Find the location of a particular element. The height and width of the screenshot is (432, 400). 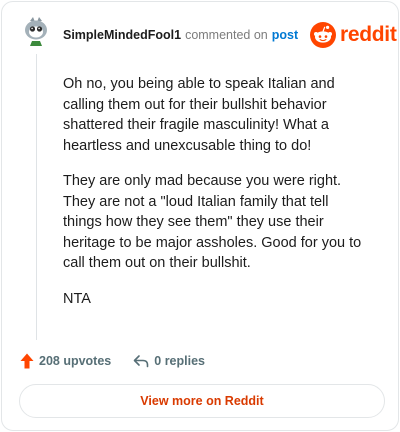

upvote-count: 208 upvotes is located at coordinates (75, 361).